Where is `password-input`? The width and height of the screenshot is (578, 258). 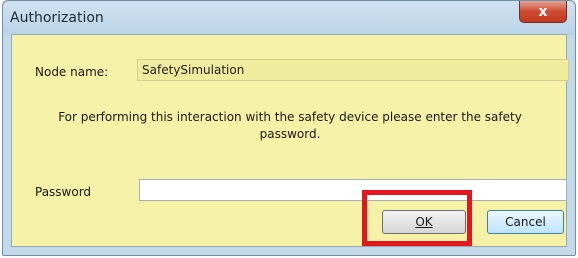 password-input is located at coordinates (353, 190).